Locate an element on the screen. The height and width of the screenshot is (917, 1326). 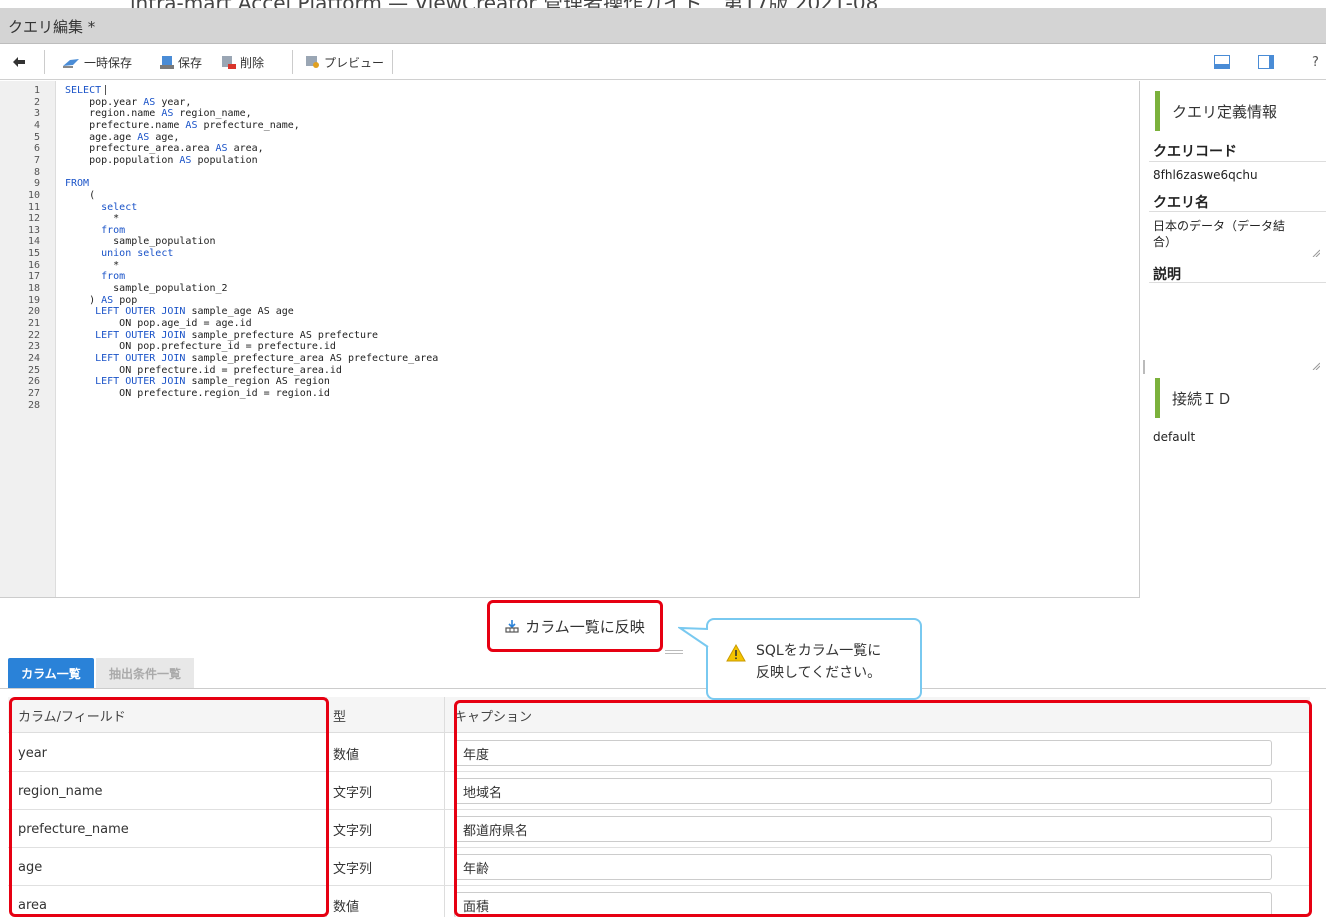
table-row: region_name 文字列 is located at coordinates (659, 791).